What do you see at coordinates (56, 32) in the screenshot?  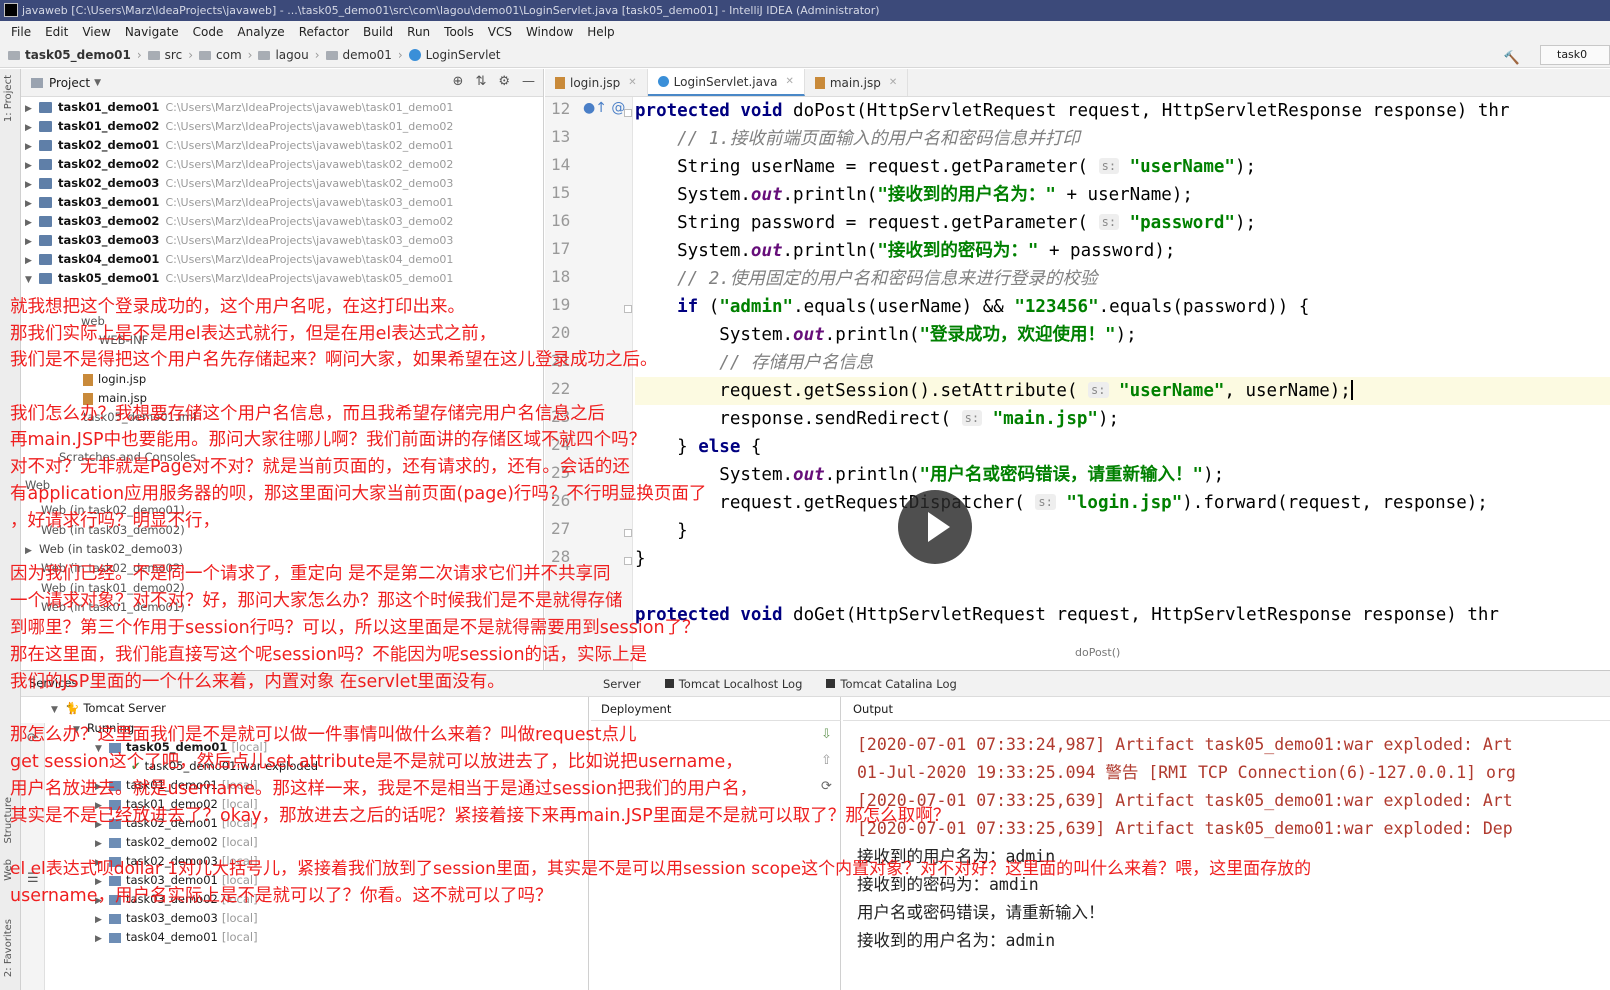 I see `menu-edit: Edit` at bounding box center [56, 32].